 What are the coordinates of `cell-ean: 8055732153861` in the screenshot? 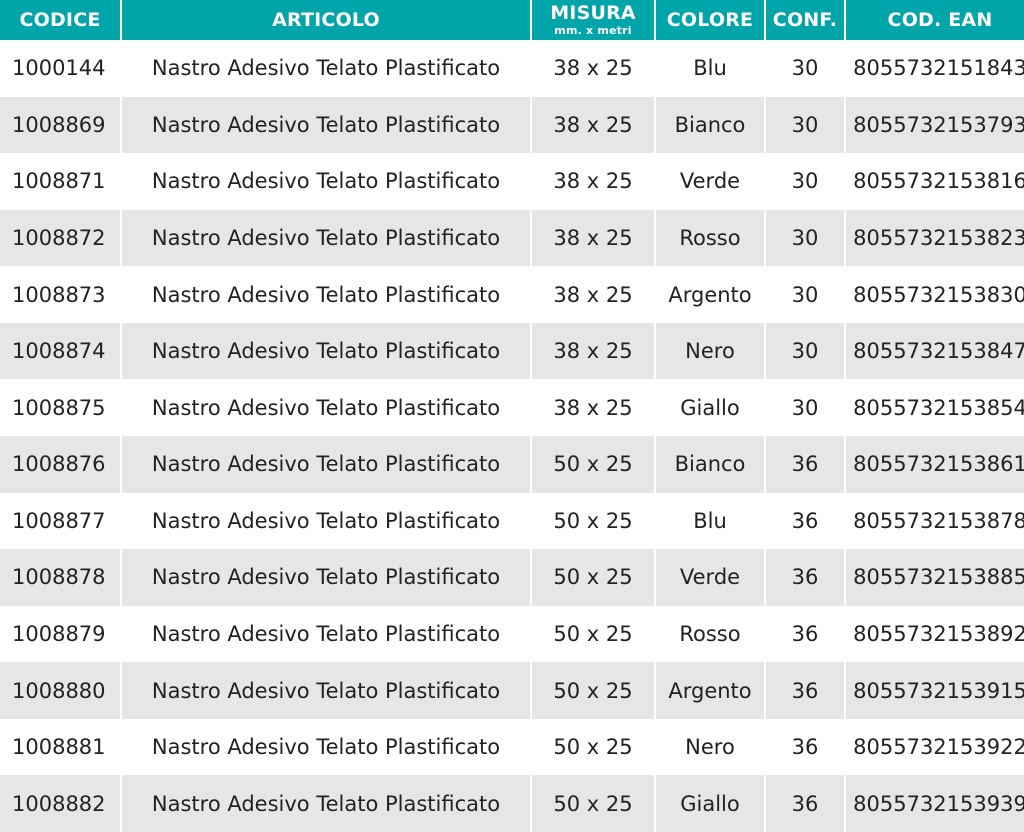 It's located at (935, 464).